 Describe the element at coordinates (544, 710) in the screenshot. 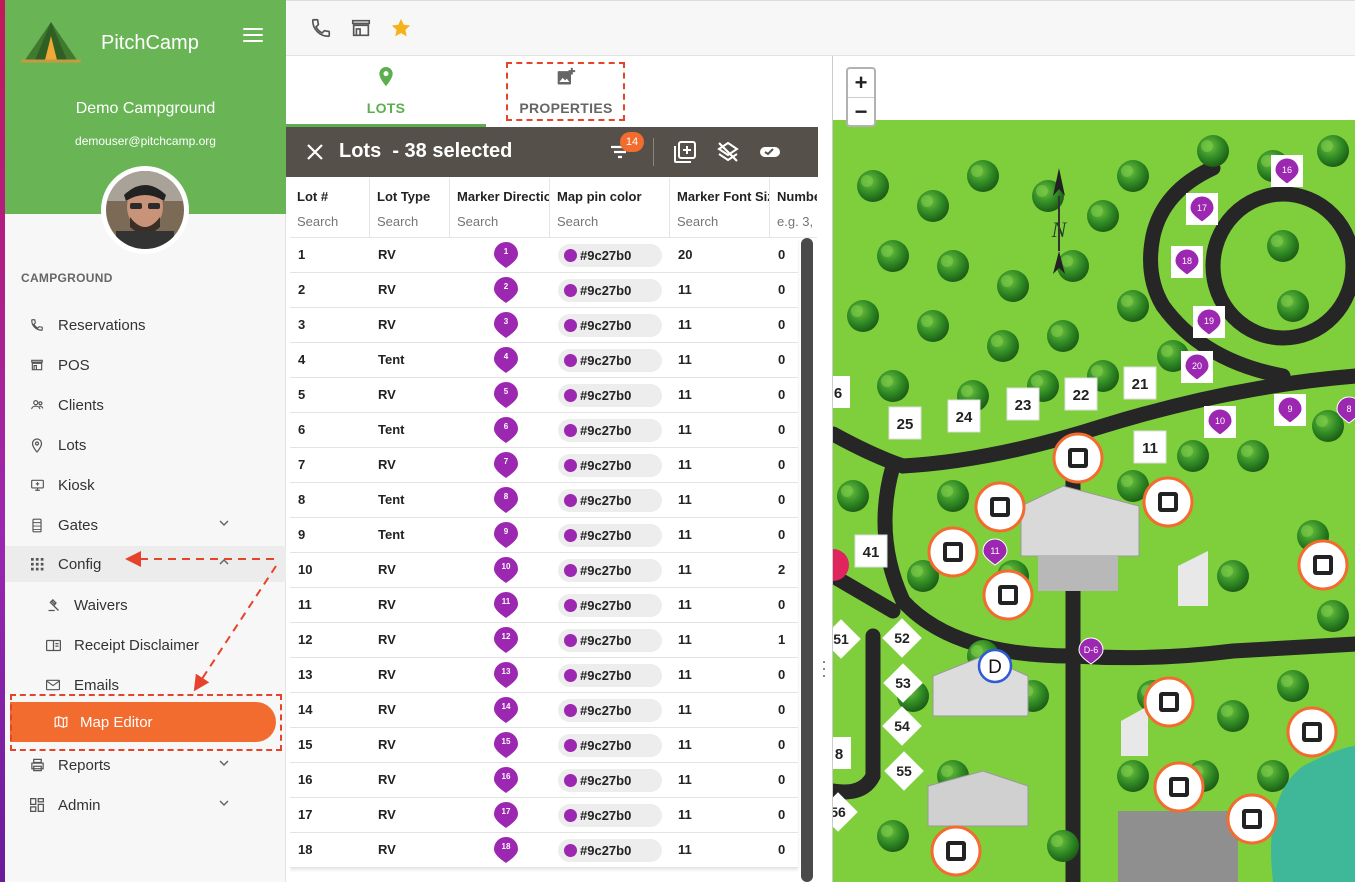

I see `table-row: 14 RV 14 #9c27b0 11 0` at that location.